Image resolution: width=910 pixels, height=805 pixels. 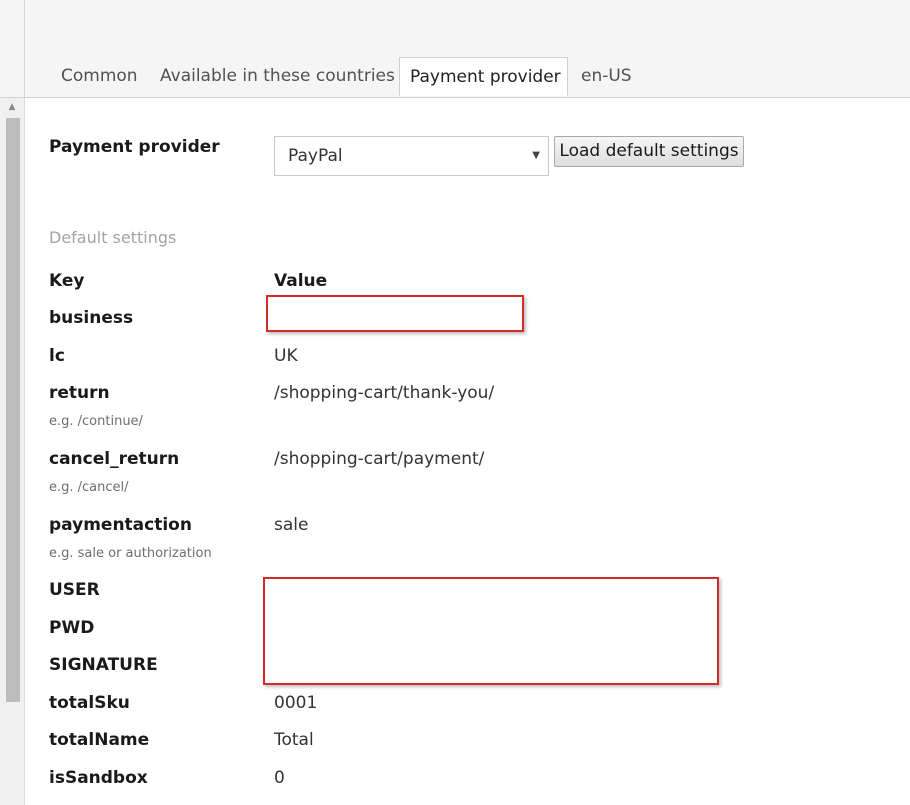 What do you see at coordinates (130, 553) in the screenshot?
I see `setting-hint-paymentaction: e.g. sale or authorization` at bounding box center [130, 553].